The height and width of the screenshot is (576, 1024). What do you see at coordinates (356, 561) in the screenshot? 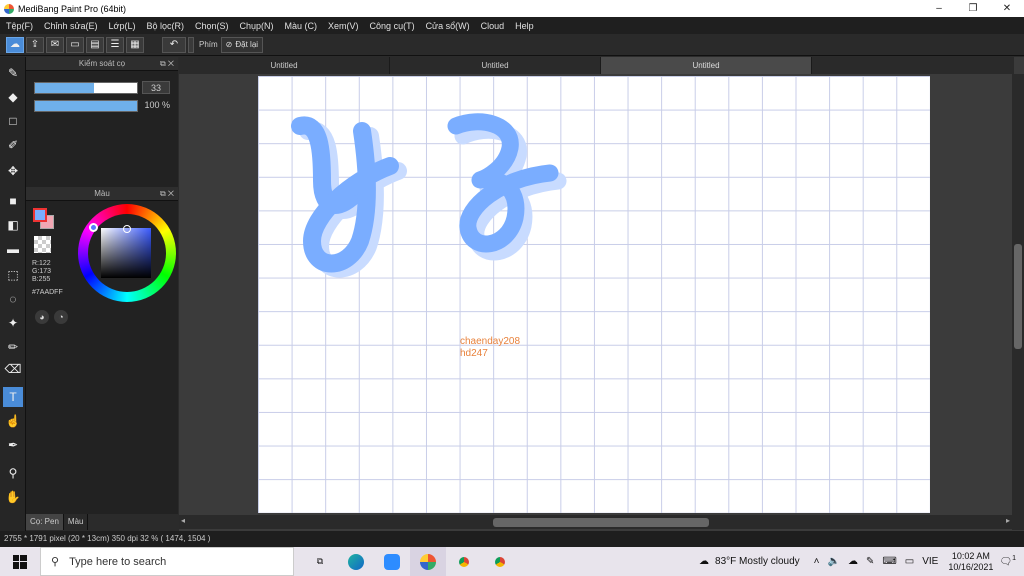
I see `edge-icon` at bounding box center [356, 561].